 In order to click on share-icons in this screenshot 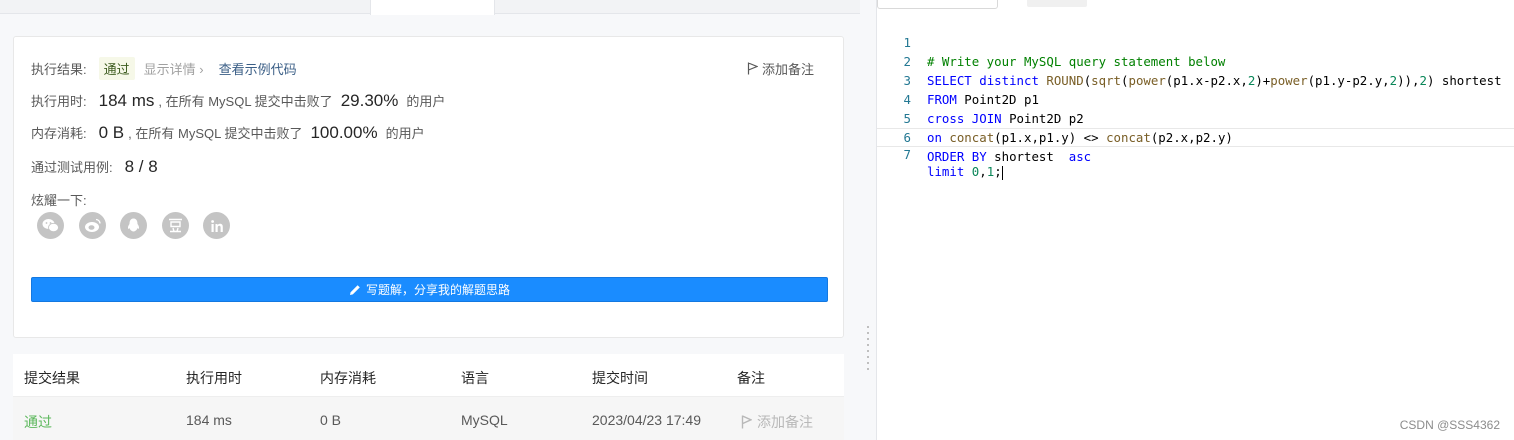, I will do `click(141, 225)`.